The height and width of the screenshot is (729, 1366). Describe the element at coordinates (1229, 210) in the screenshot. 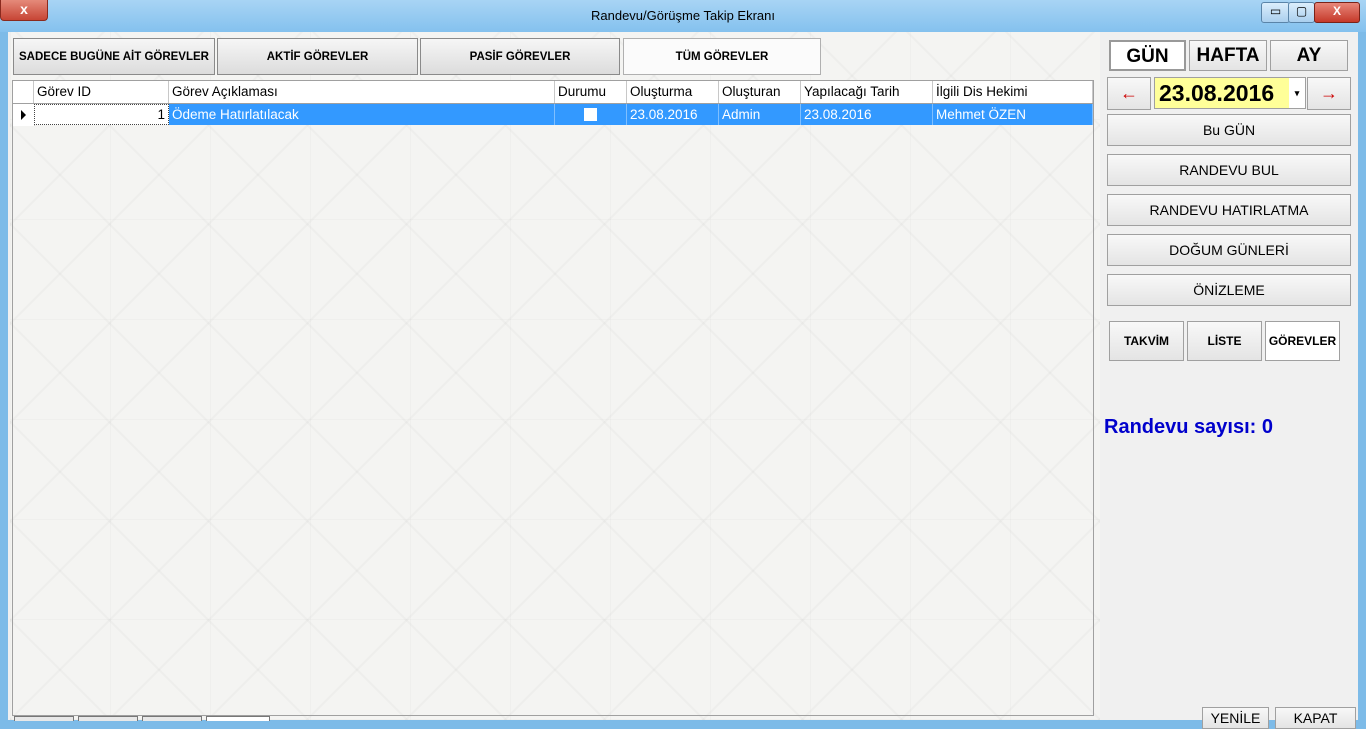

I see `appointment-reminder-button: RANDEVU HATIRLATMA` at that location.